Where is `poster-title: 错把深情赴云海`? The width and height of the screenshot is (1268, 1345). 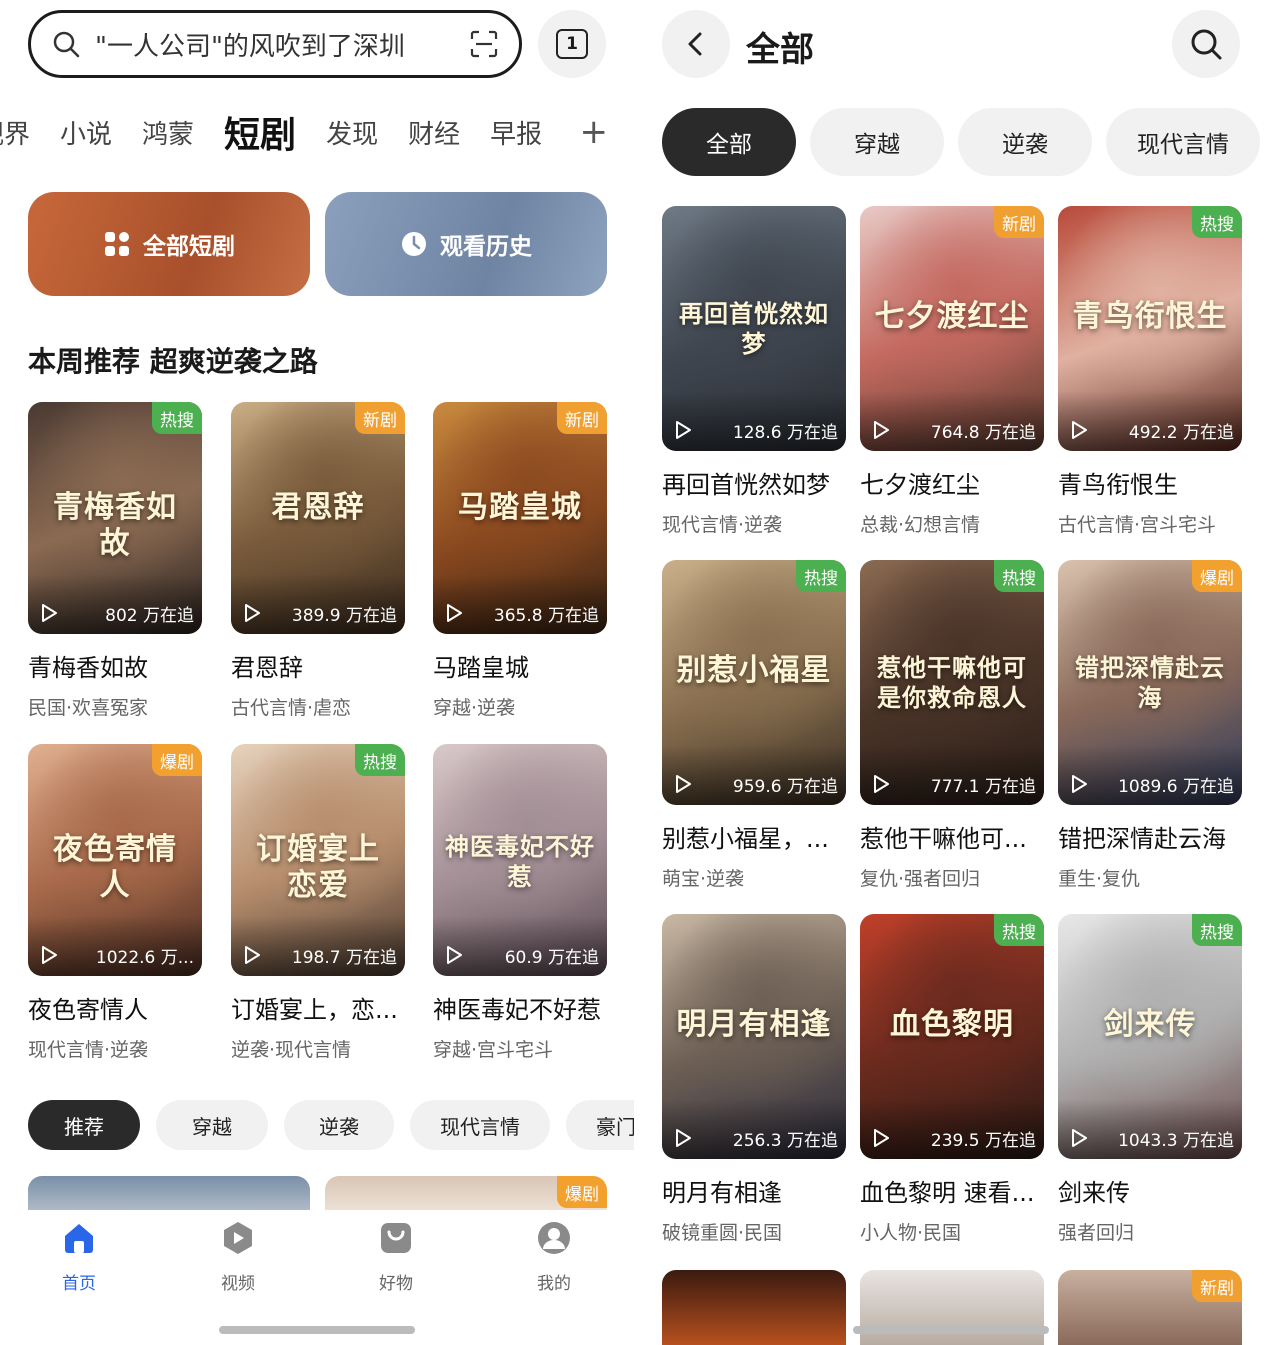 poster-title: 错把深情赴云海 is located at coordinates (1150, 683).